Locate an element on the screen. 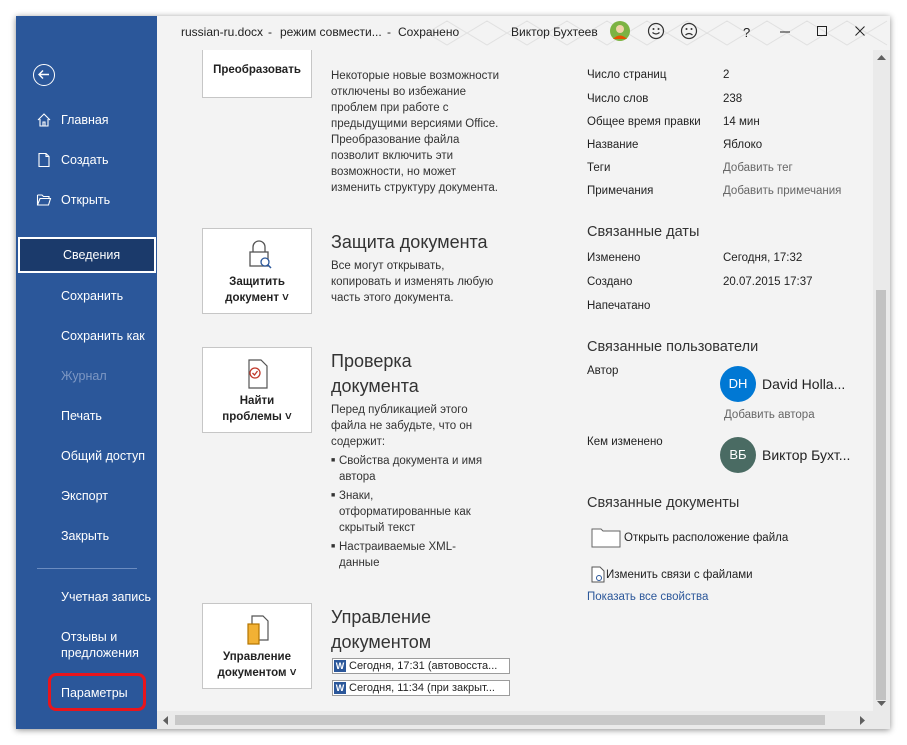 The height and width of the screenshot is (745, 907). edit-file-links-link: Изменить связи с файлами is located at coordinates (679, 575).